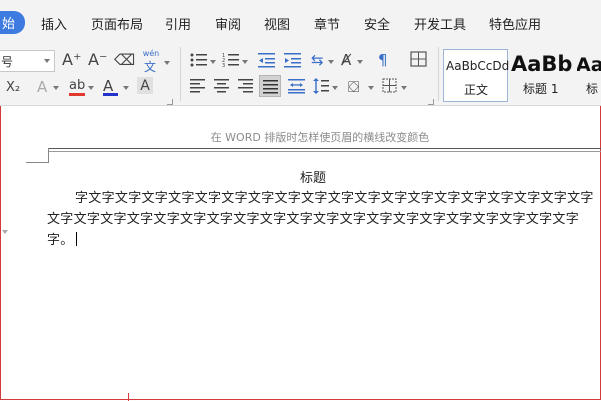 The width and height of the screenshot is (601, 401). What do you see at coordinates (321, 86) in the screenshot?
I see `line-spacing-icon` at bounding box center [321, 86].